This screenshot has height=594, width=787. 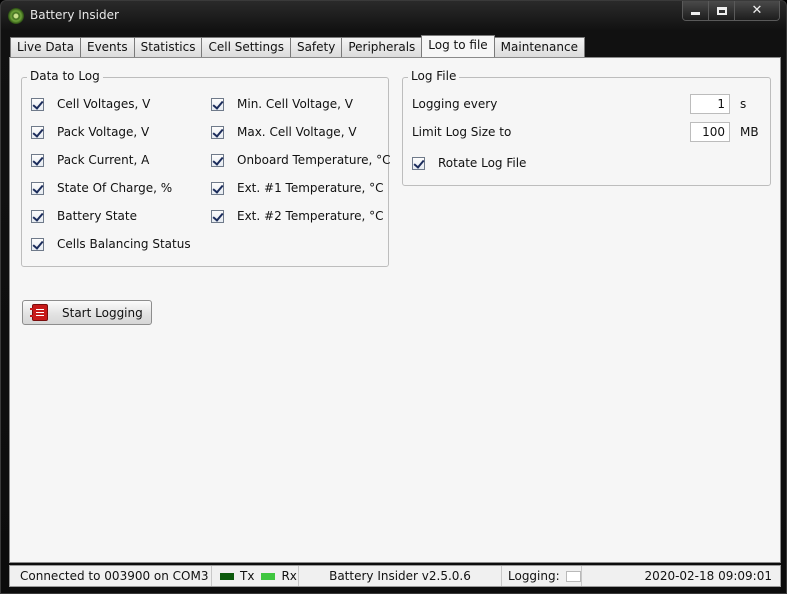 What do you see at coordinates (696, 10) in the screenshot?
I see `minimize-button` at bounding box center [696, 10].